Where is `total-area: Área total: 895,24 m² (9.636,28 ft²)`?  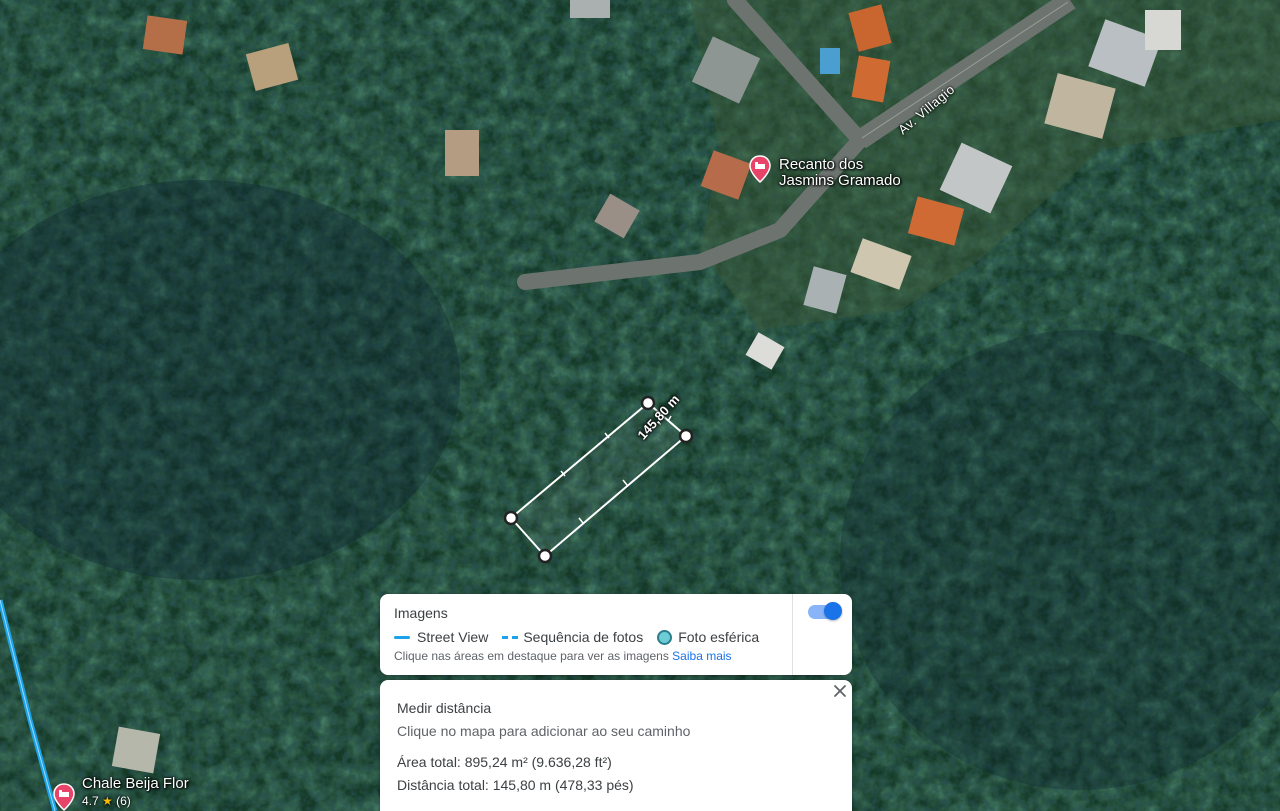 total-area: Área total: 895,24 m² (9.636,28 ft²) is located at coordinates (504, 762).